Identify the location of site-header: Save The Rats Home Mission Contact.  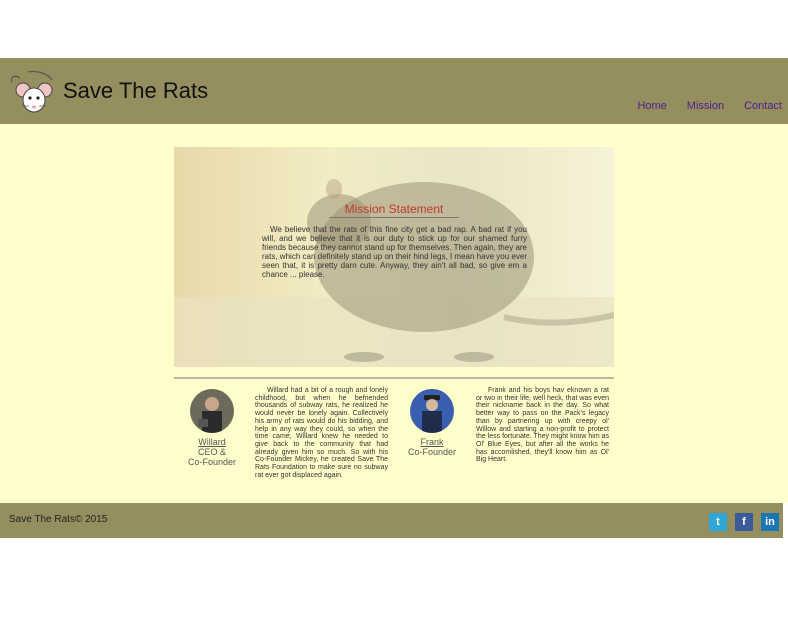
(394, 91).